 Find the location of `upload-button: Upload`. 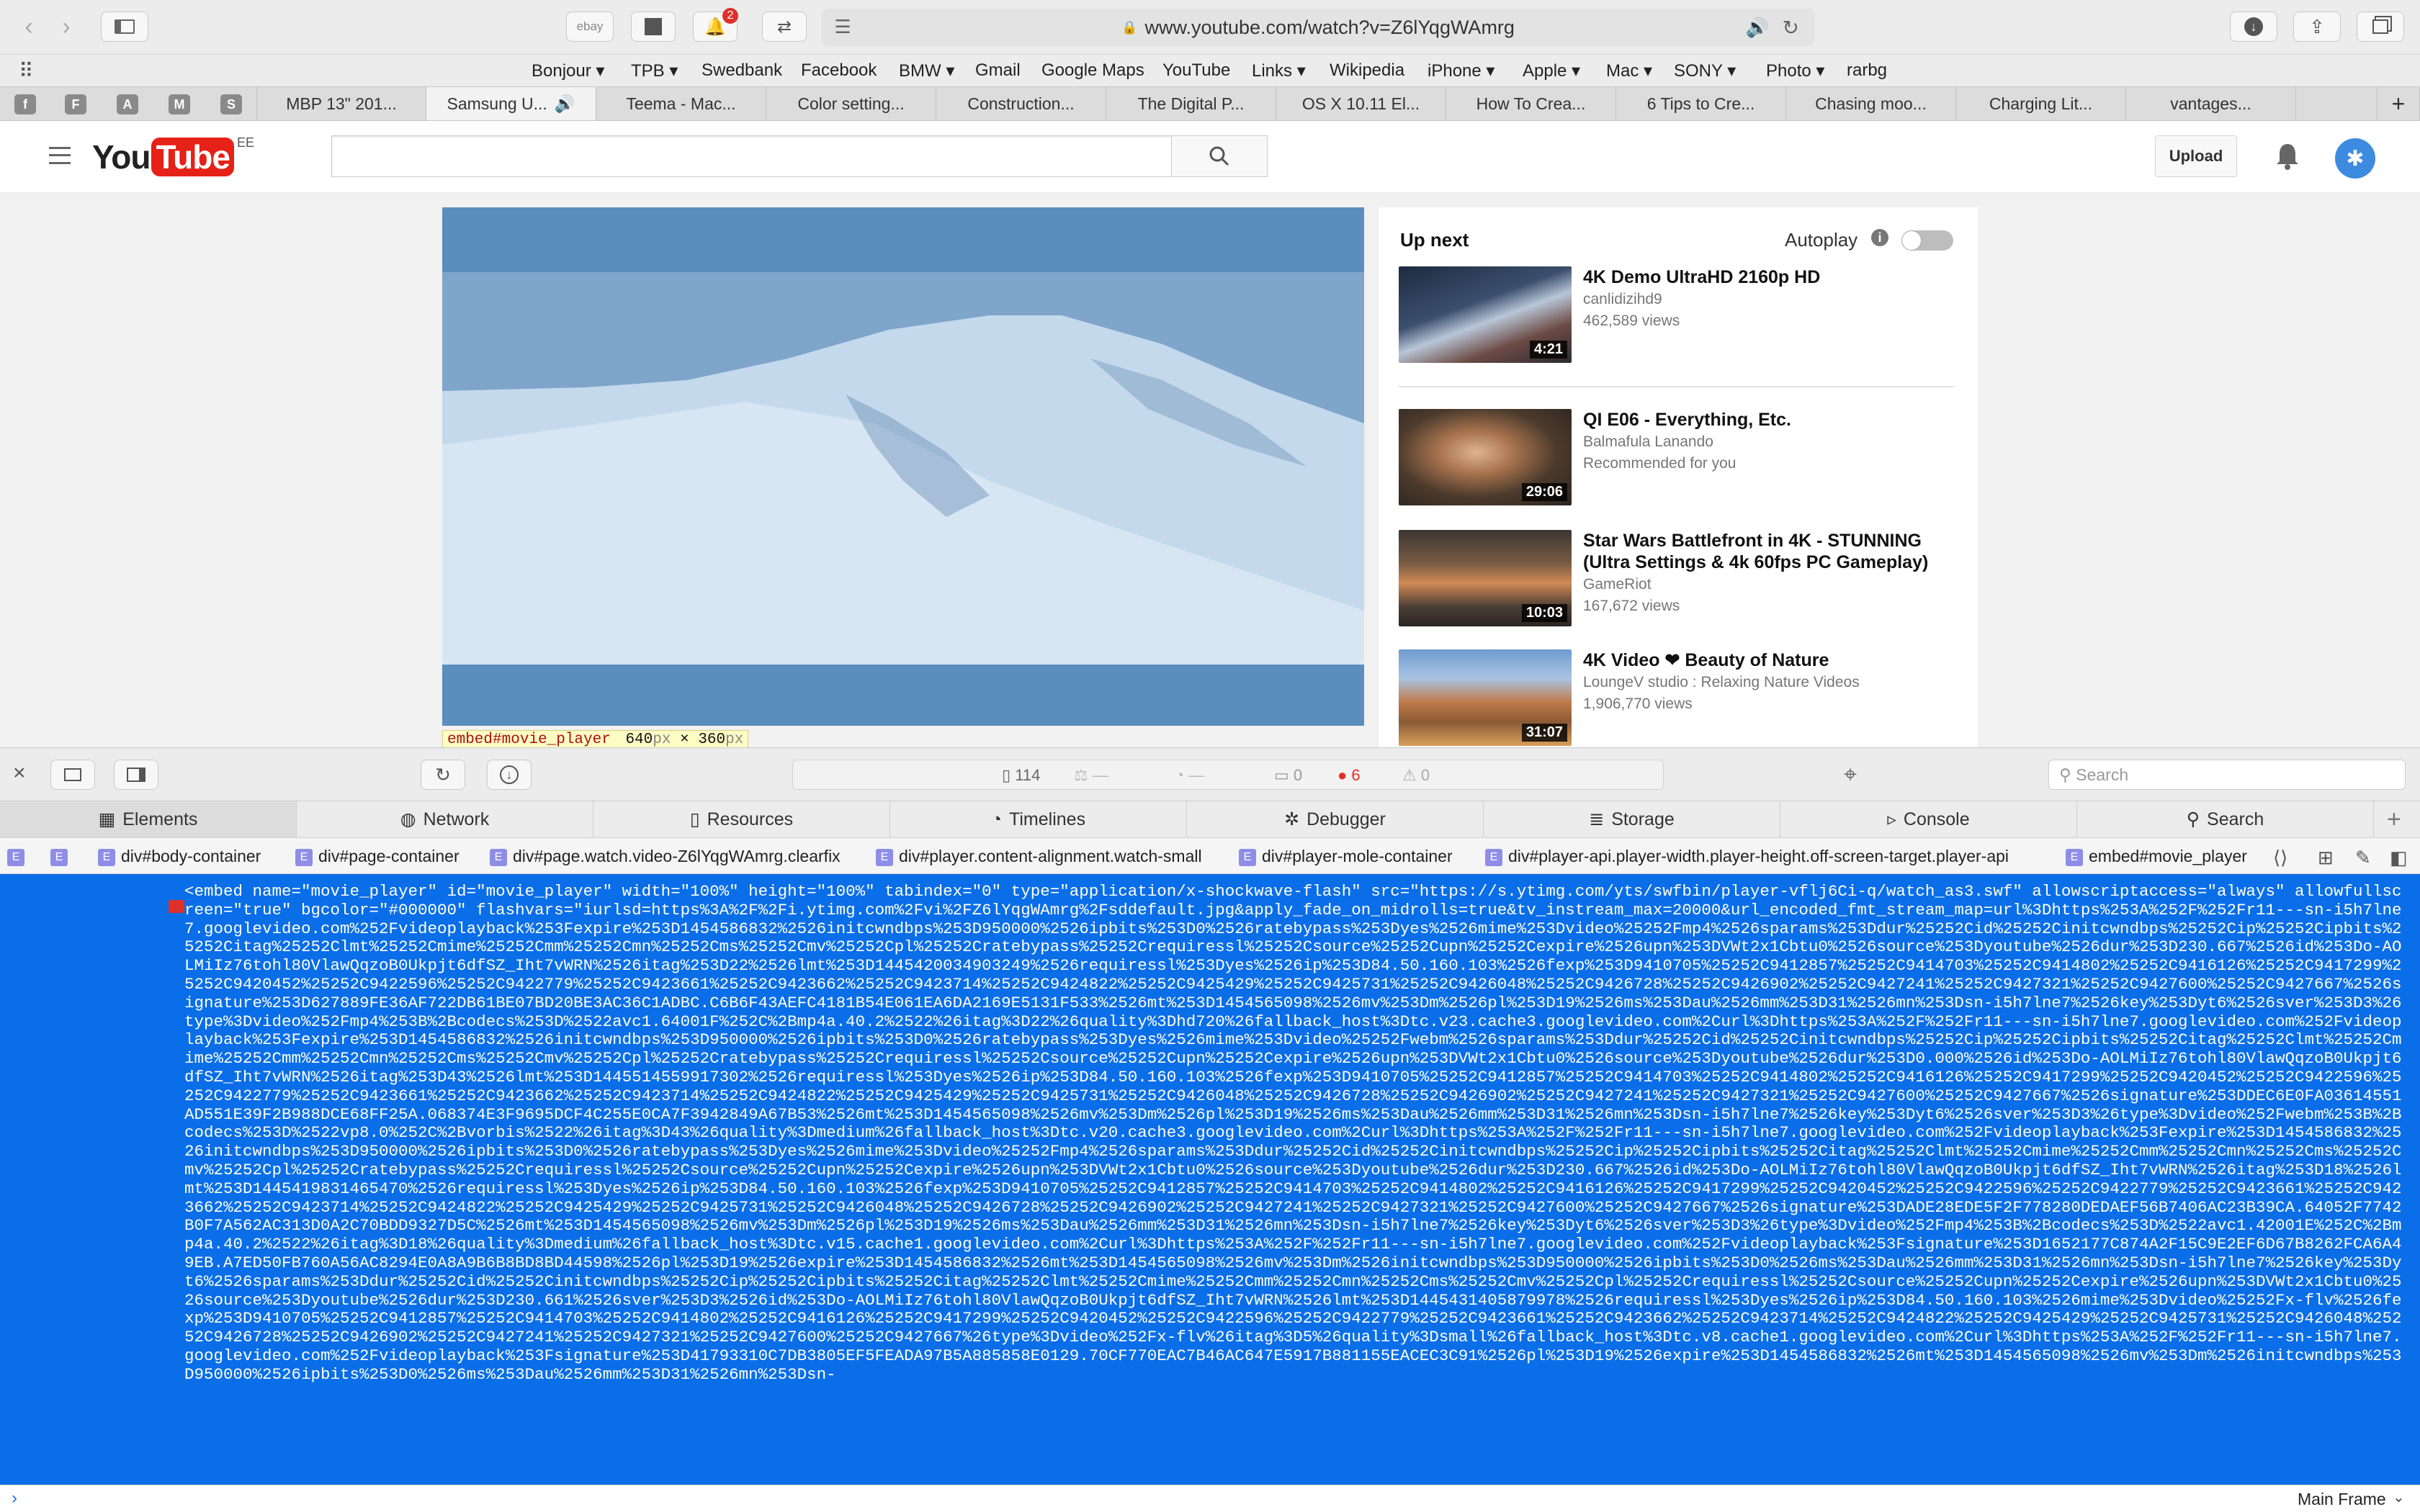

upload-button: Upload is located at coordinates (2196, 156).